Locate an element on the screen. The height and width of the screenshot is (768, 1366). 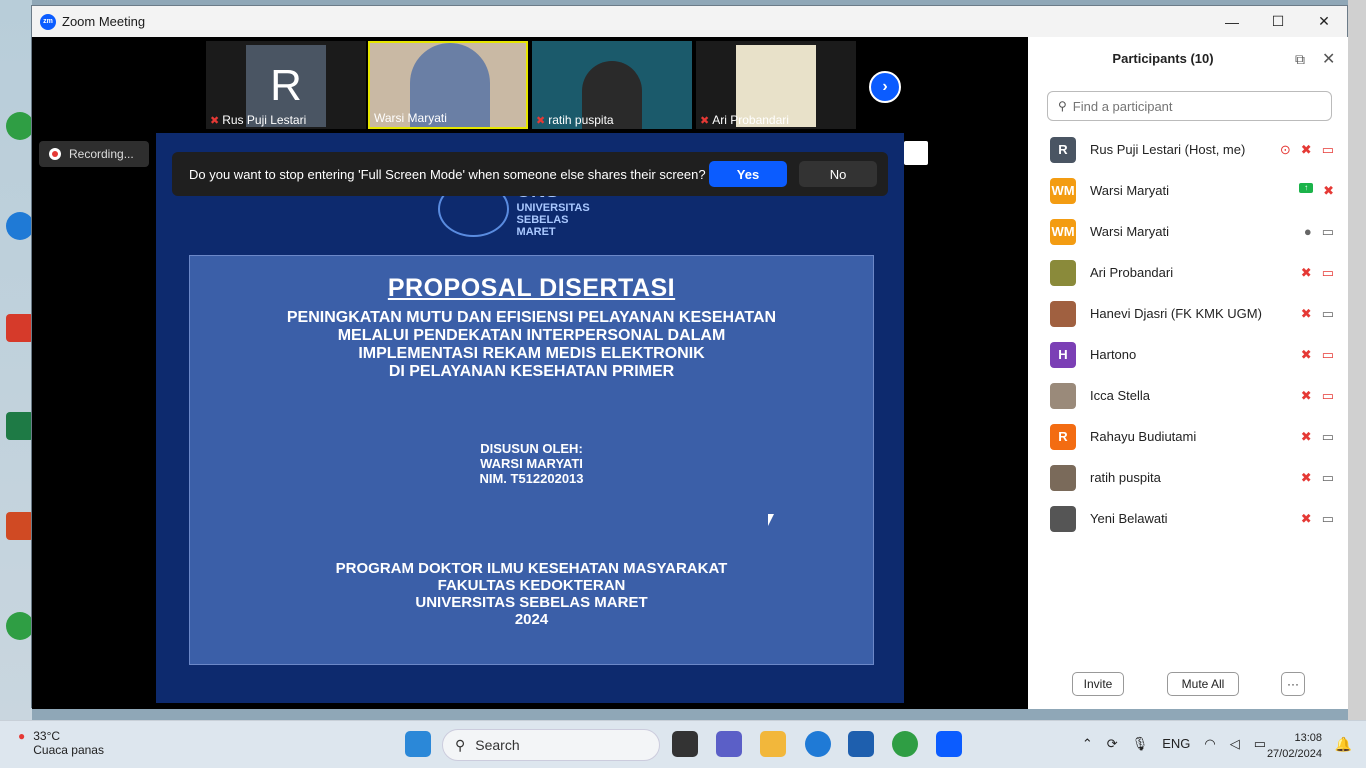
video-tile: ✖ ratih puspita is located at coordinates (612, 85).